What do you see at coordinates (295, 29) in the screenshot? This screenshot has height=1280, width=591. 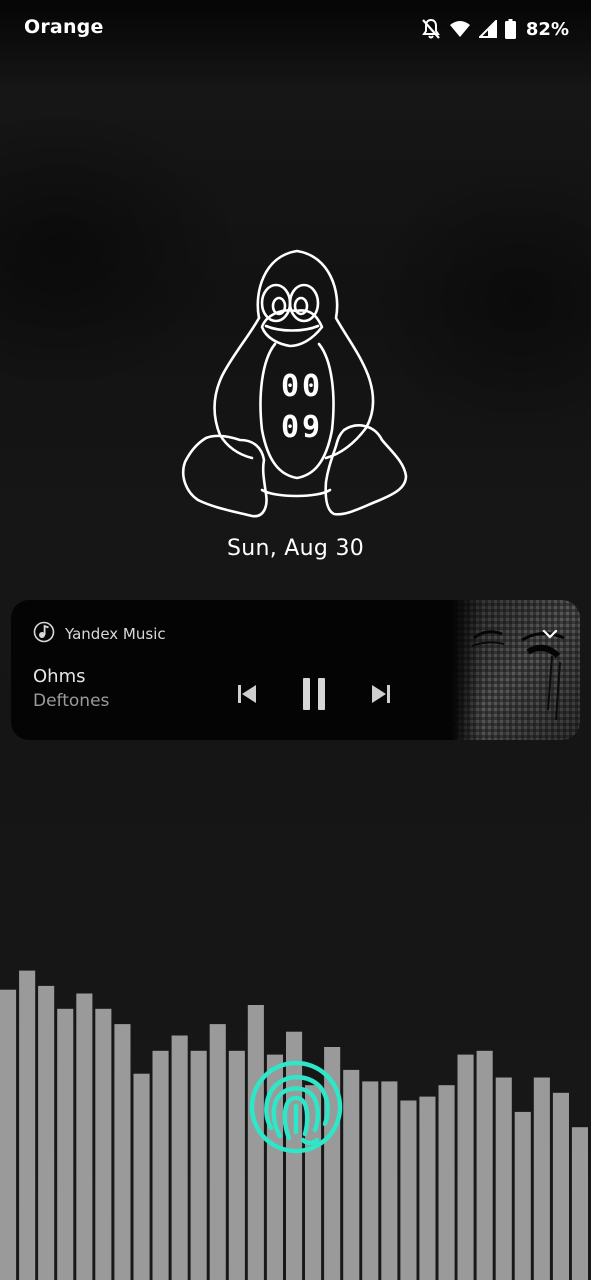 I see `status-bar: Orange 82%` at bounding box center [295, 29].